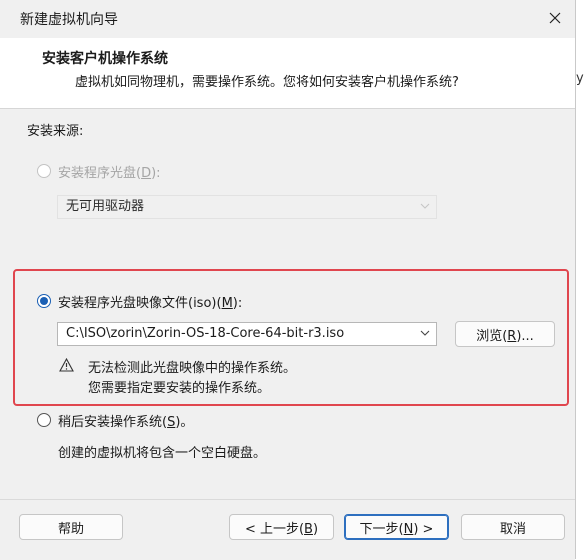  I want to click on page-subtitle: 虚拟机如同物理机，需要操作系统。您将如何安装客户机操作系统?, so click(267, 82).